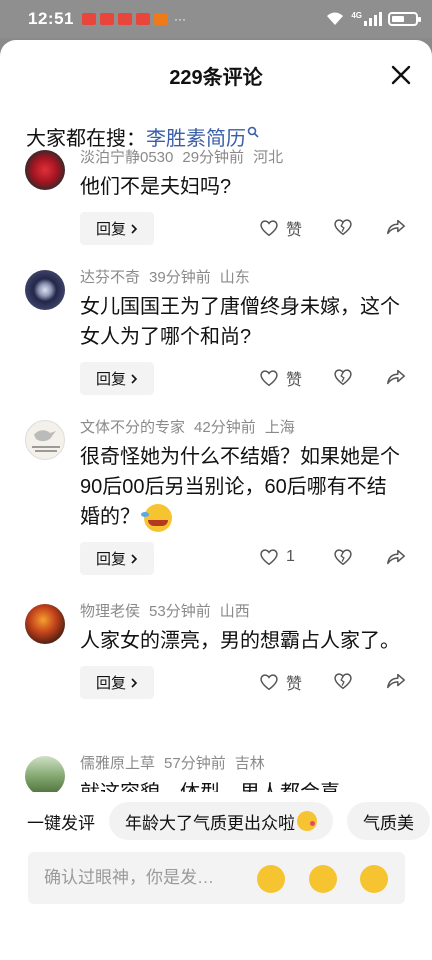 The height and width of the screenshot is (960, 432). I want to click on comment-meta: 文体不分的专家 42分钟前 上海, so click(243, 428).